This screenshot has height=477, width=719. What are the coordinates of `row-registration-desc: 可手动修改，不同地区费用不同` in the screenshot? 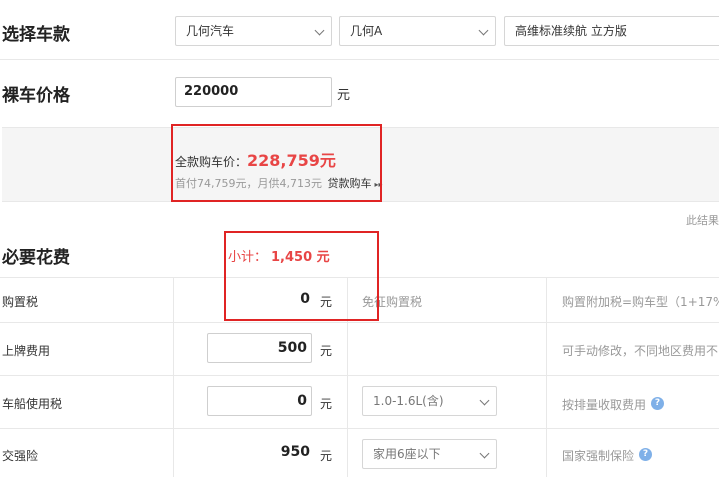 It's located at (640, 351).